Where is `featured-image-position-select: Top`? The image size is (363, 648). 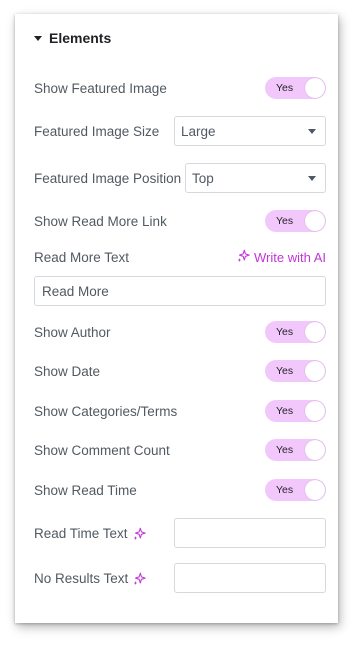
featured-image-position-select: Top is located at coordinates (255, 178).